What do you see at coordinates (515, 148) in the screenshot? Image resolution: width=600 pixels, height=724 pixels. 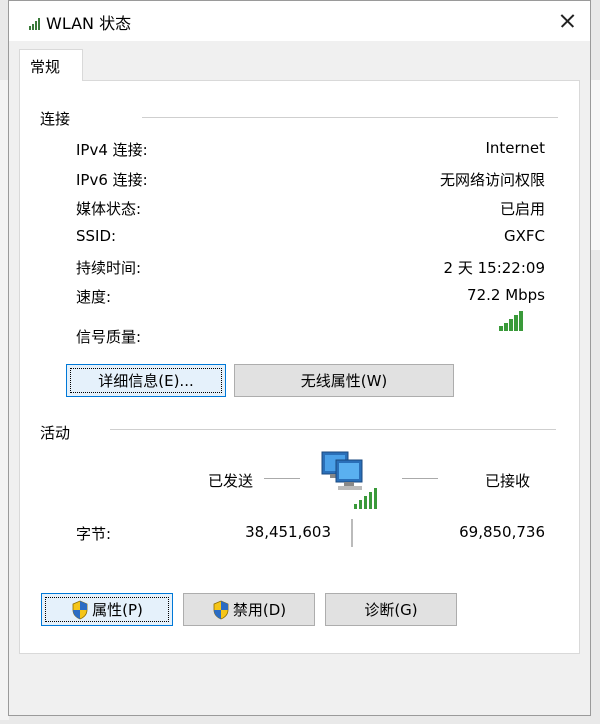 I see `ipv4-value: Internet` at bounding box center [515, 148].